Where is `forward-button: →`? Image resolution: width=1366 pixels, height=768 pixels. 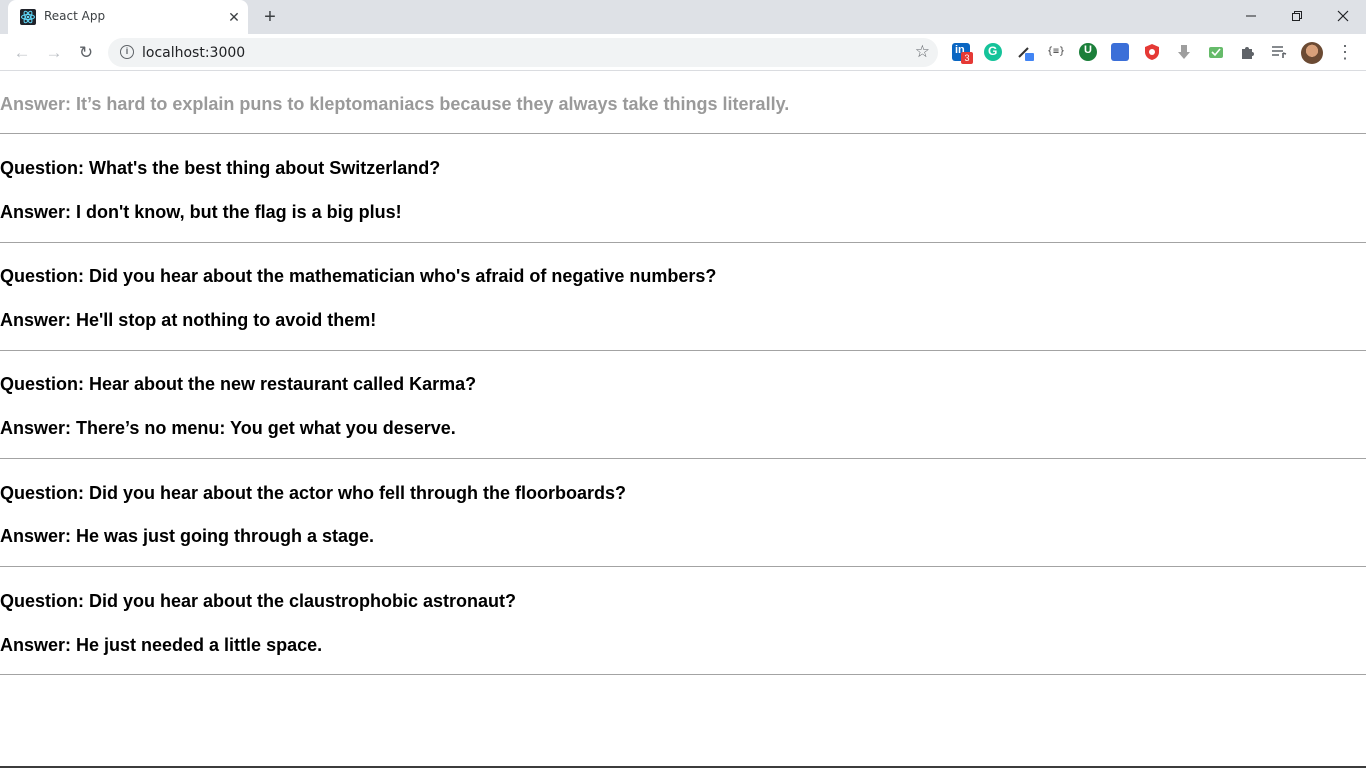 forward-button: → is located at coordinates (54, 53).